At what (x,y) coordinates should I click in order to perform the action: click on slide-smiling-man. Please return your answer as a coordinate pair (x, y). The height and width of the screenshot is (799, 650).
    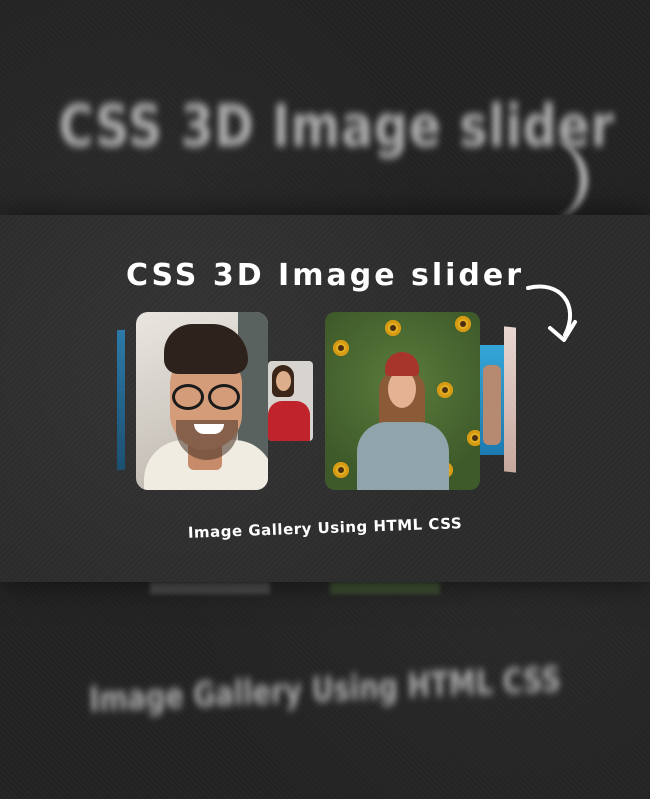
    Looking at the image, I should click on (202, 401).